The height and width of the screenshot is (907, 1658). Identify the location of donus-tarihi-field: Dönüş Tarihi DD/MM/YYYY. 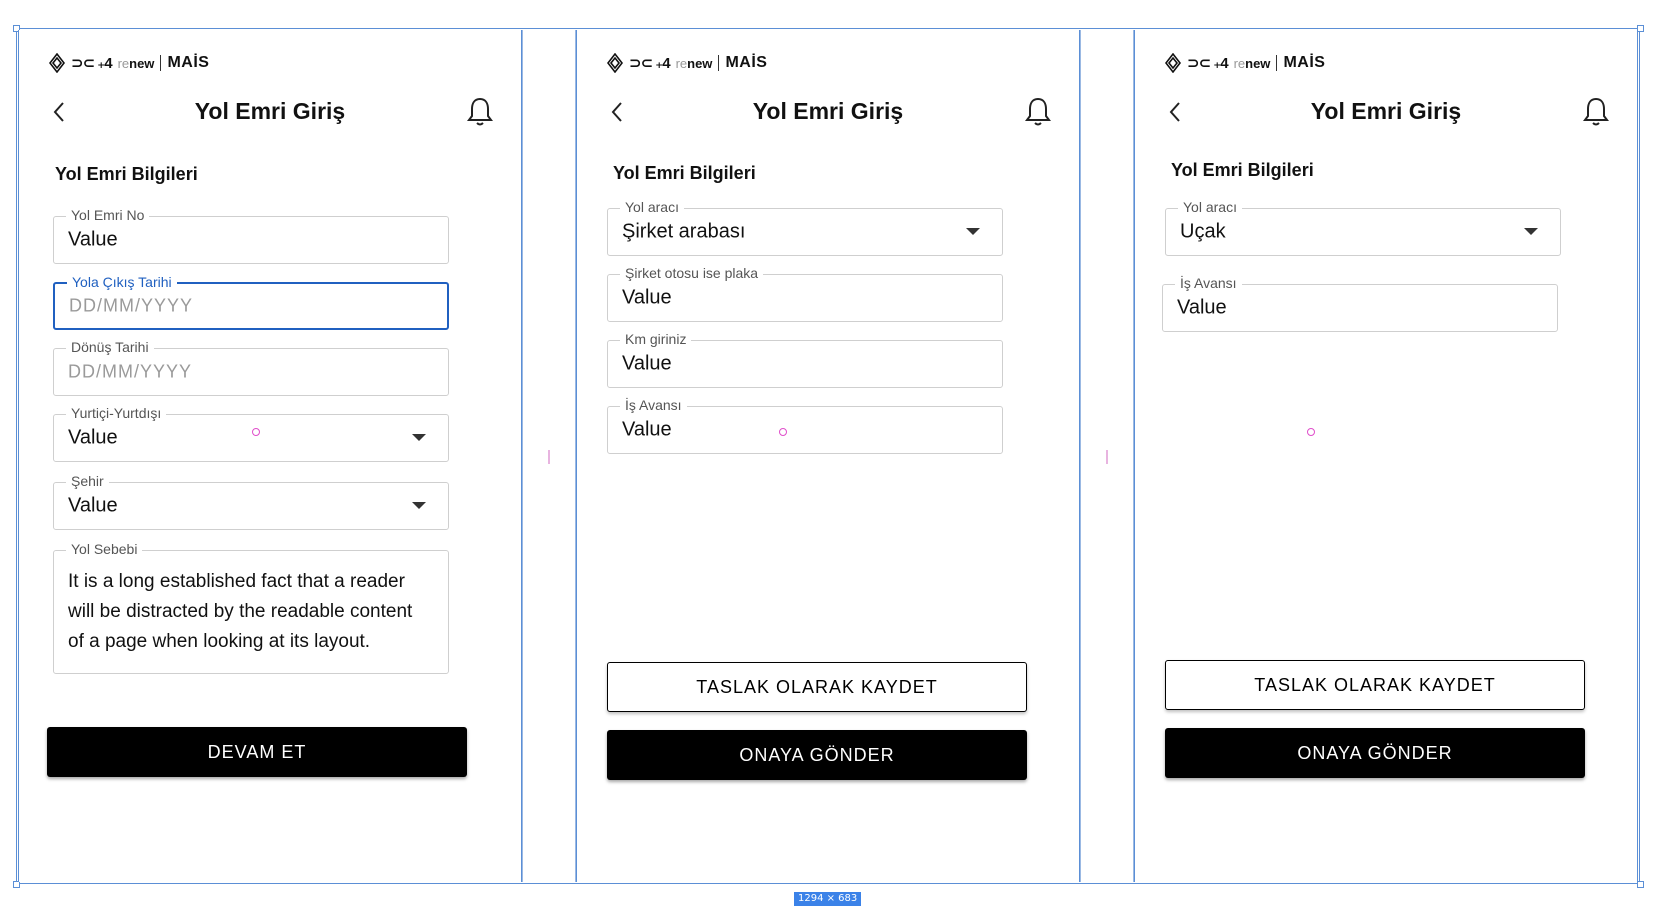
(251, 367).